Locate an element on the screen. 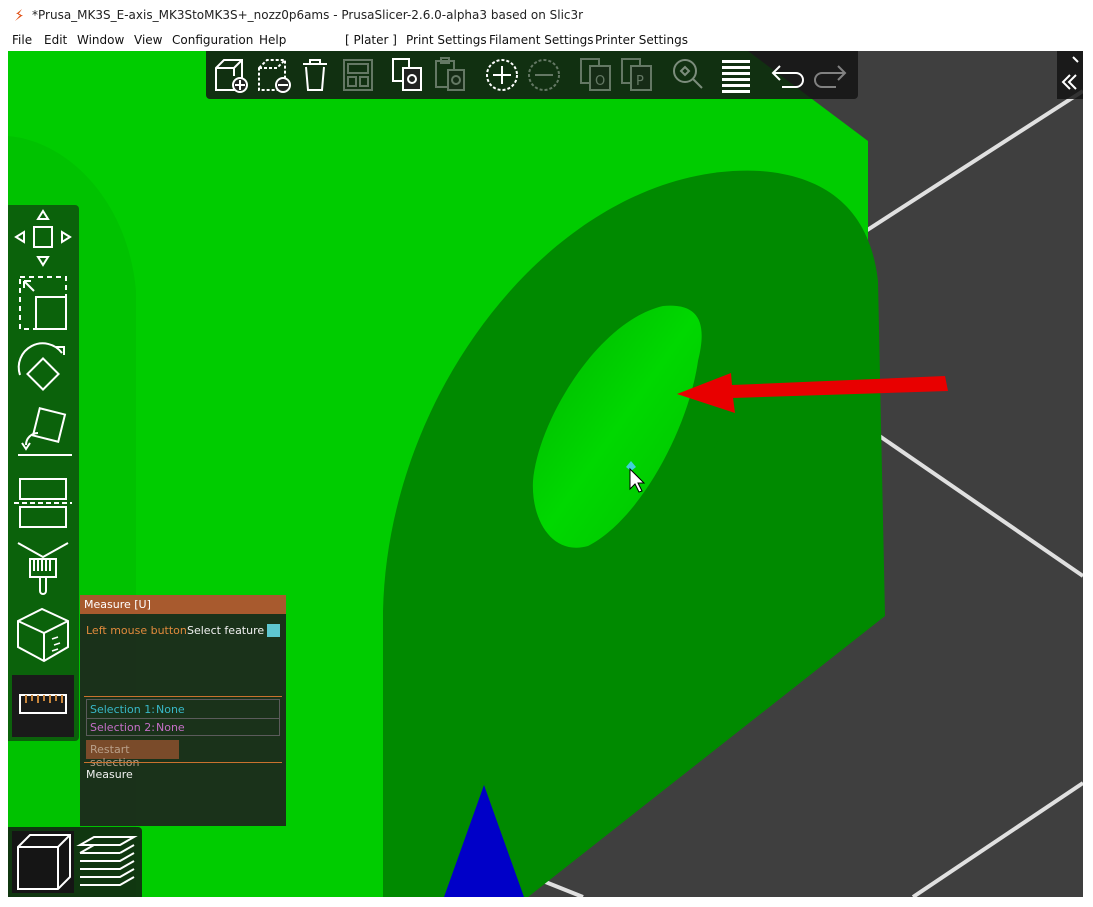 Image resolution: width=1093 pixels, height=907 pixels. menu-window: Window is located at coordinates (100, 40).